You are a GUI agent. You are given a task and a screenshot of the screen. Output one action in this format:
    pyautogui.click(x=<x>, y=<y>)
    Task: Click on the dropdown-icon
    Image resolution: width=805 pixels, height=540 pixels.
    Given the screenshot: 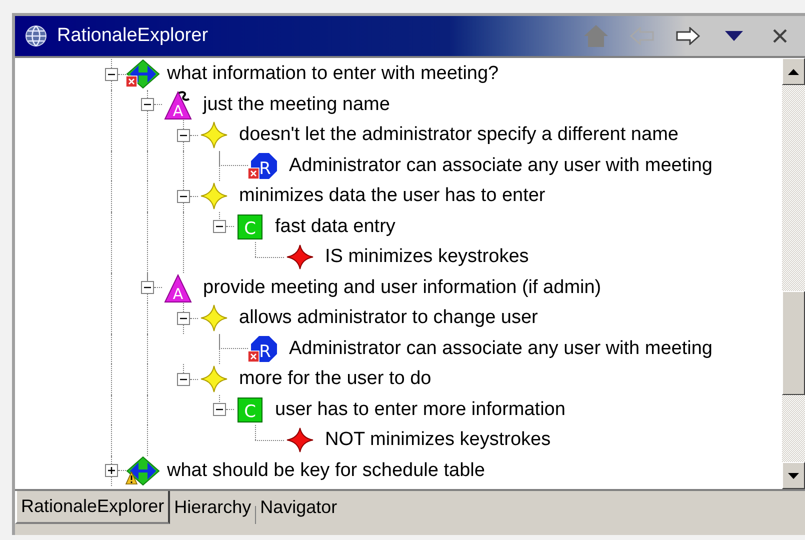 What is the action you would take?
    pyautogui.click(x=734, y=36)
    